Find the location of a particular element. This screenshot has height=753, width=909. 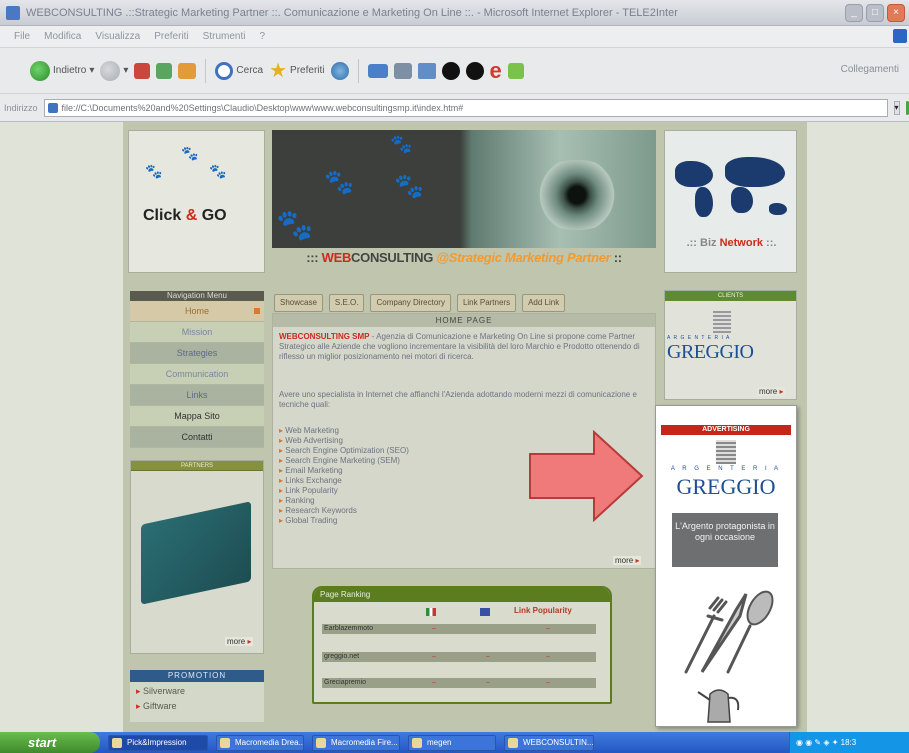

search-button: Cerca is located at coordinates (239, 71).